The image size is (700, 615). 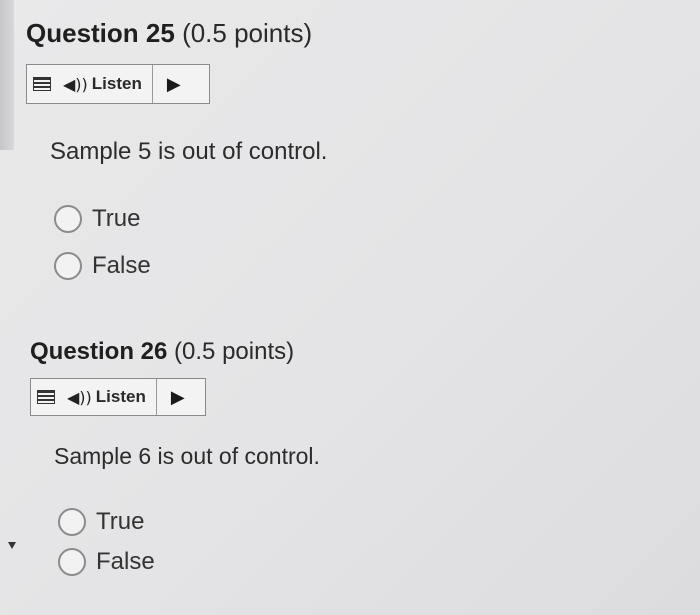 I want to click on question-prompt: Sample 6 is out of control., so click(x=187, y=456).